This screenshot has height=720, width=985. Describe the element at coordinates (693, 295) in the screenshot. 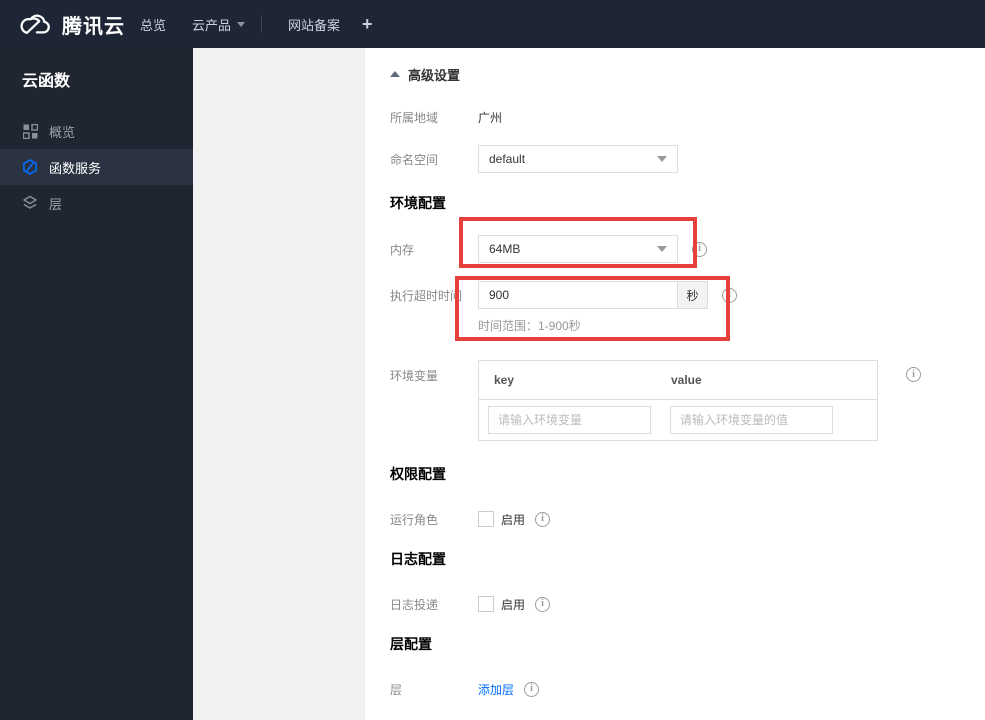

I see `timeout-unit-suffix: 秒` at that location.